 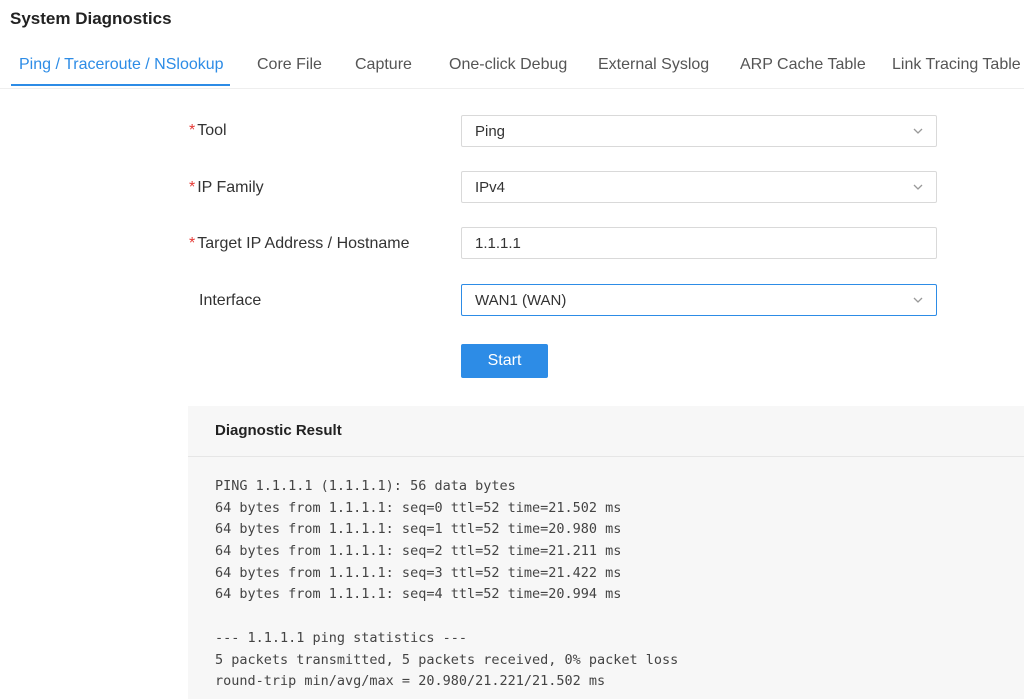 I want to click on tab-external-syslog: External Syslog, so click(x=653, y=65).